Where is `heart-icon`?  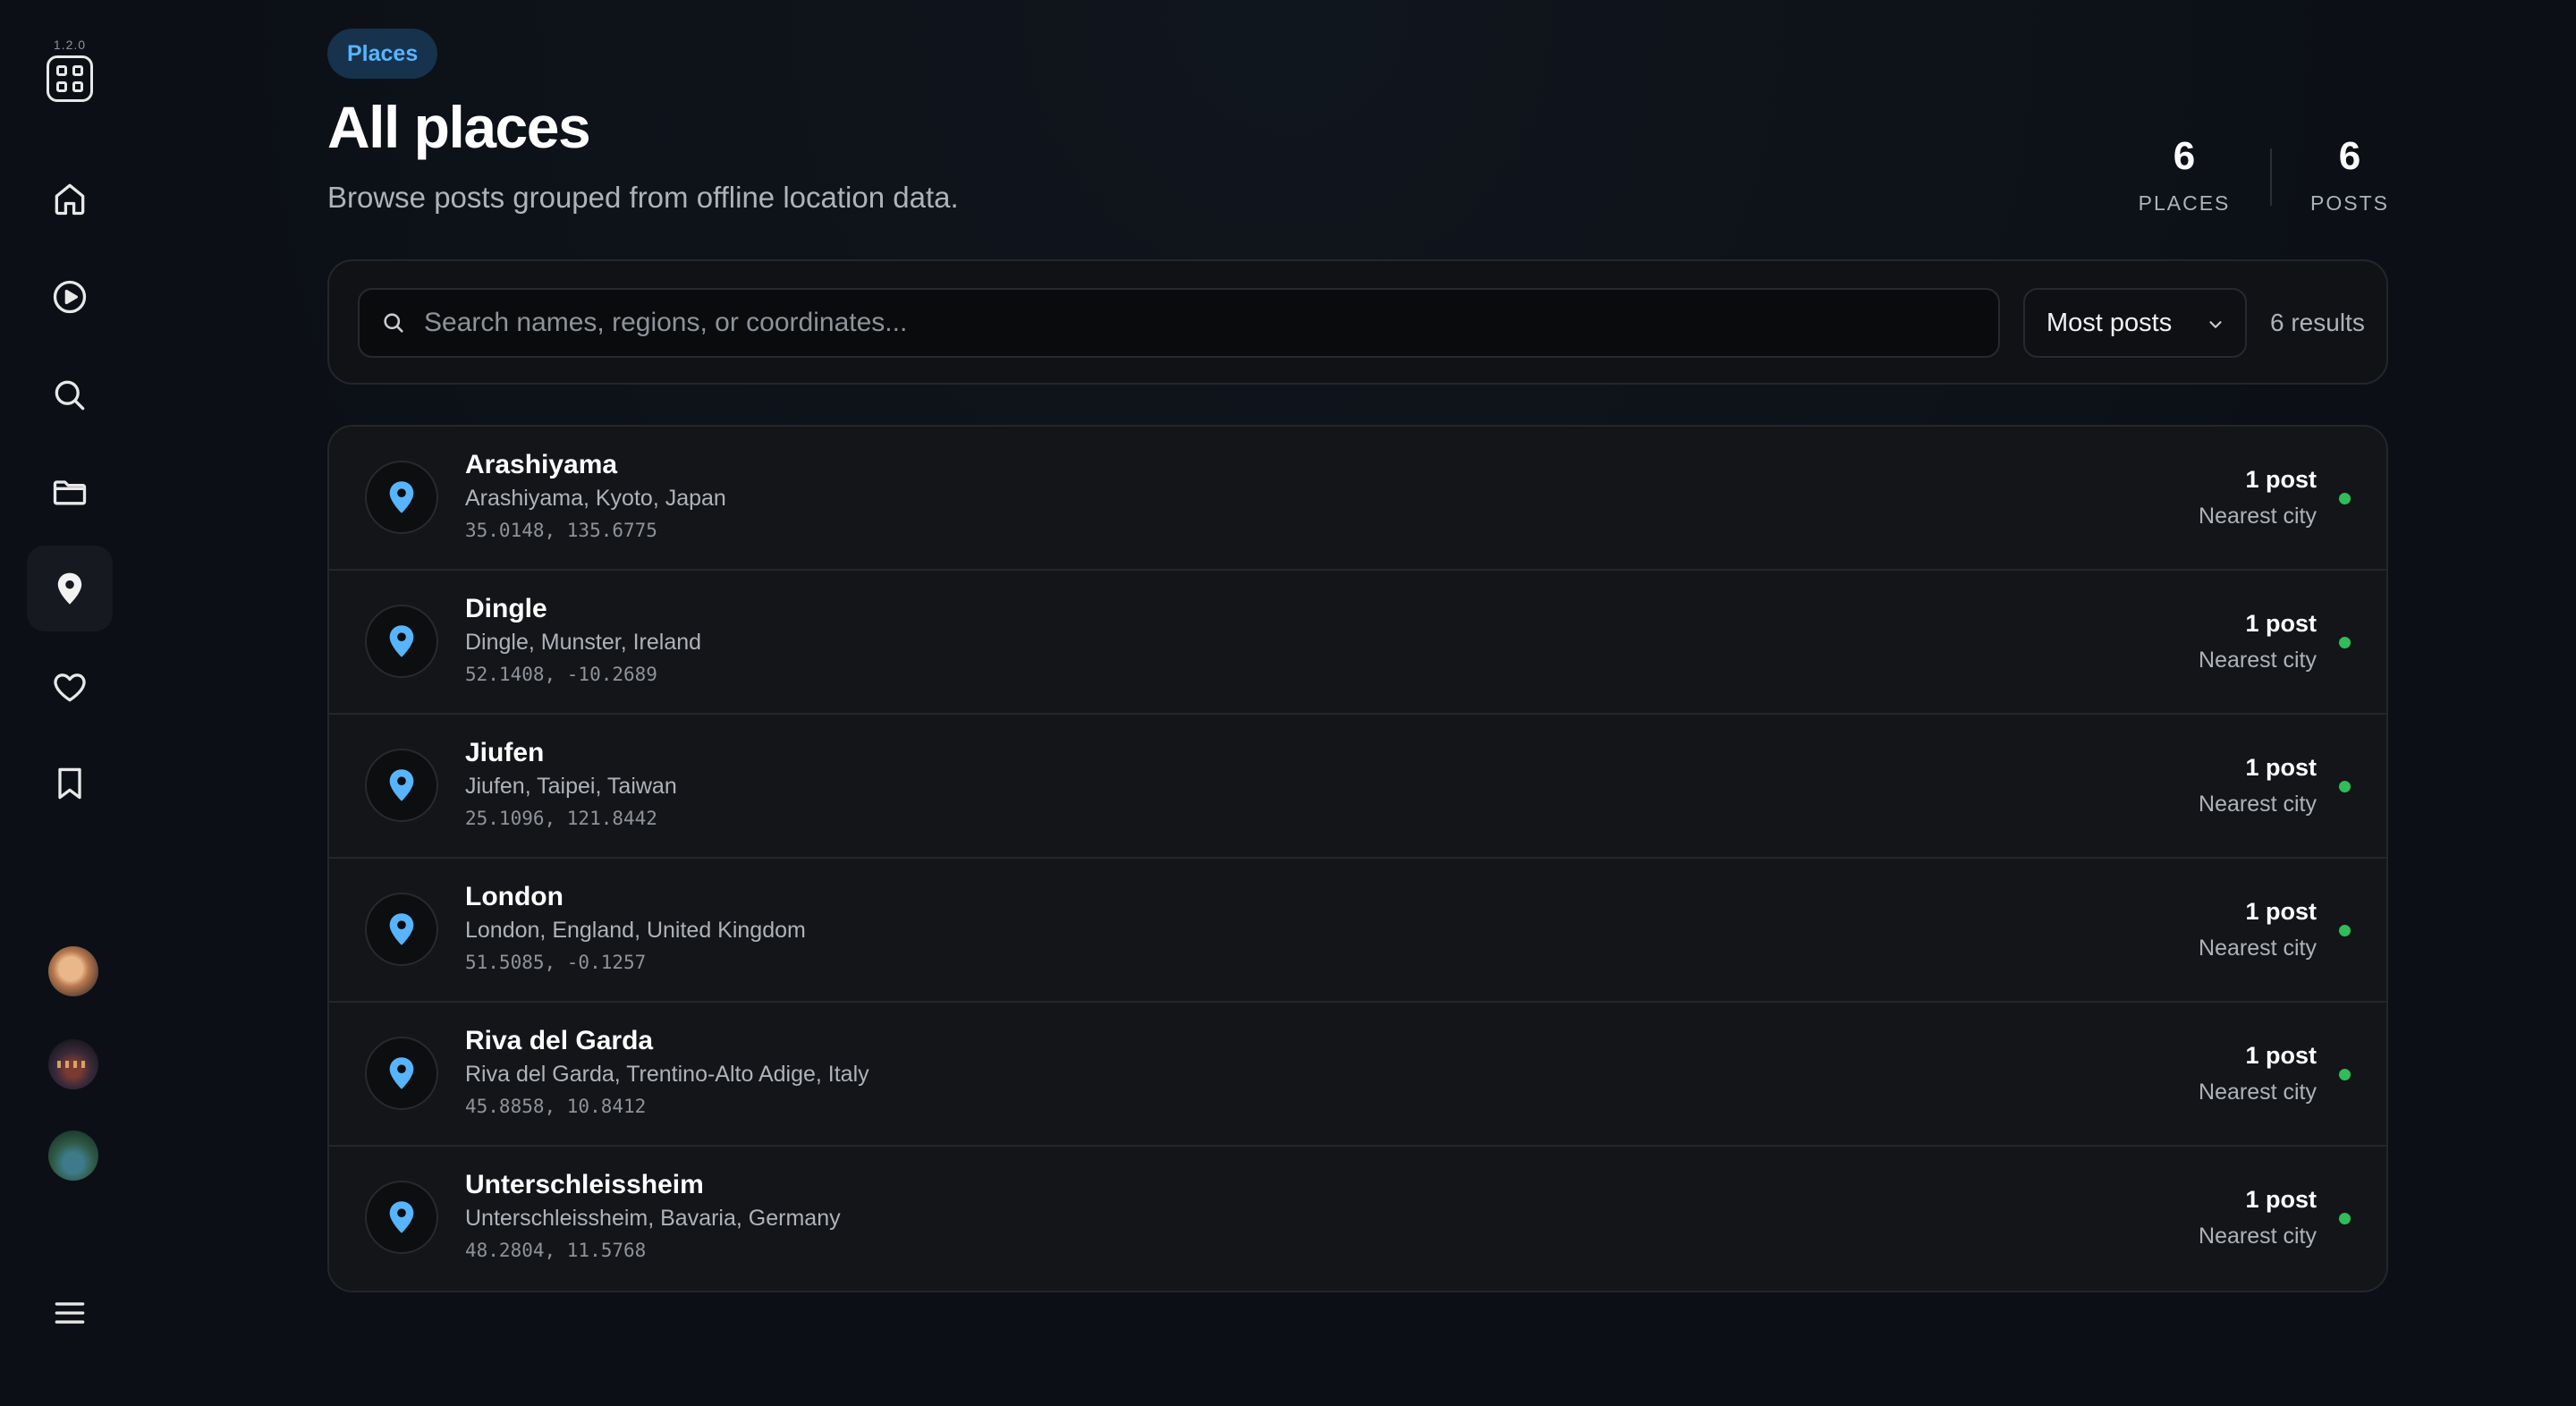 heart-icon is located at coordinates (70, 687).